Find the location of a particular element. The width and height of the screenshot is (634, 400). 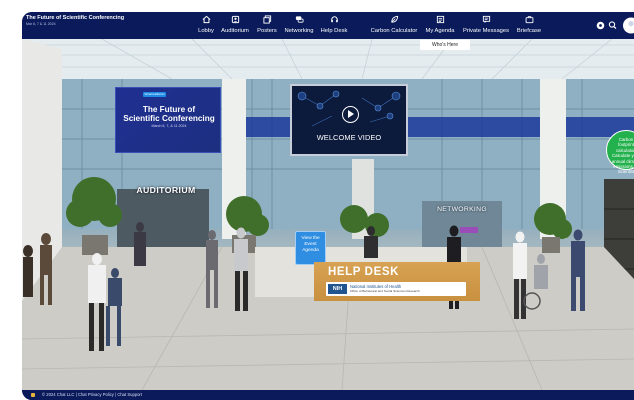

nav-carbon-calculator-label: Carbon Calculator is located at coordinates (394, 31).